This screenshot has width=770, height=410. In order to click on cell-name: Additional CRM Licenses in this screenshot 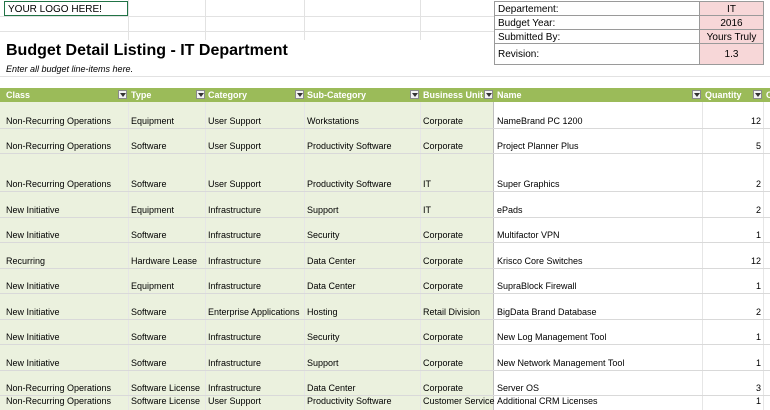, I will do `click(547, 401)`.